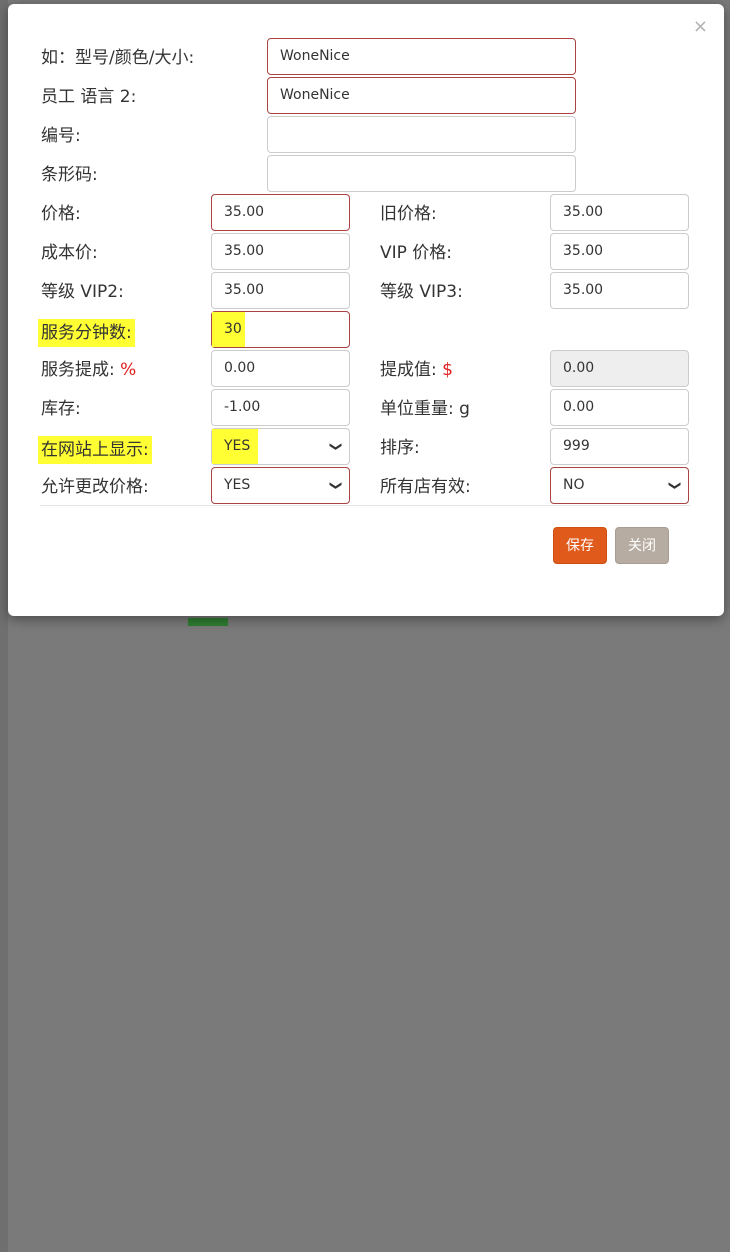 The image size is (730, 1252). I want to click on commission-value-label: 提成值: $, so click(416, 370).